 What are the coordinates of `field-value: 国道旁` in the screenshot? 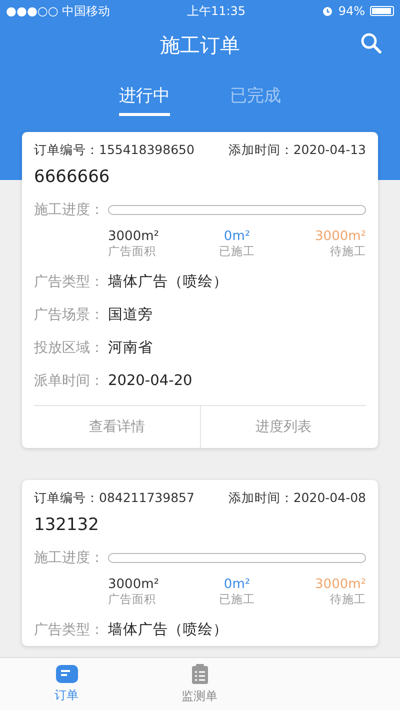 It's located at (130, 315).